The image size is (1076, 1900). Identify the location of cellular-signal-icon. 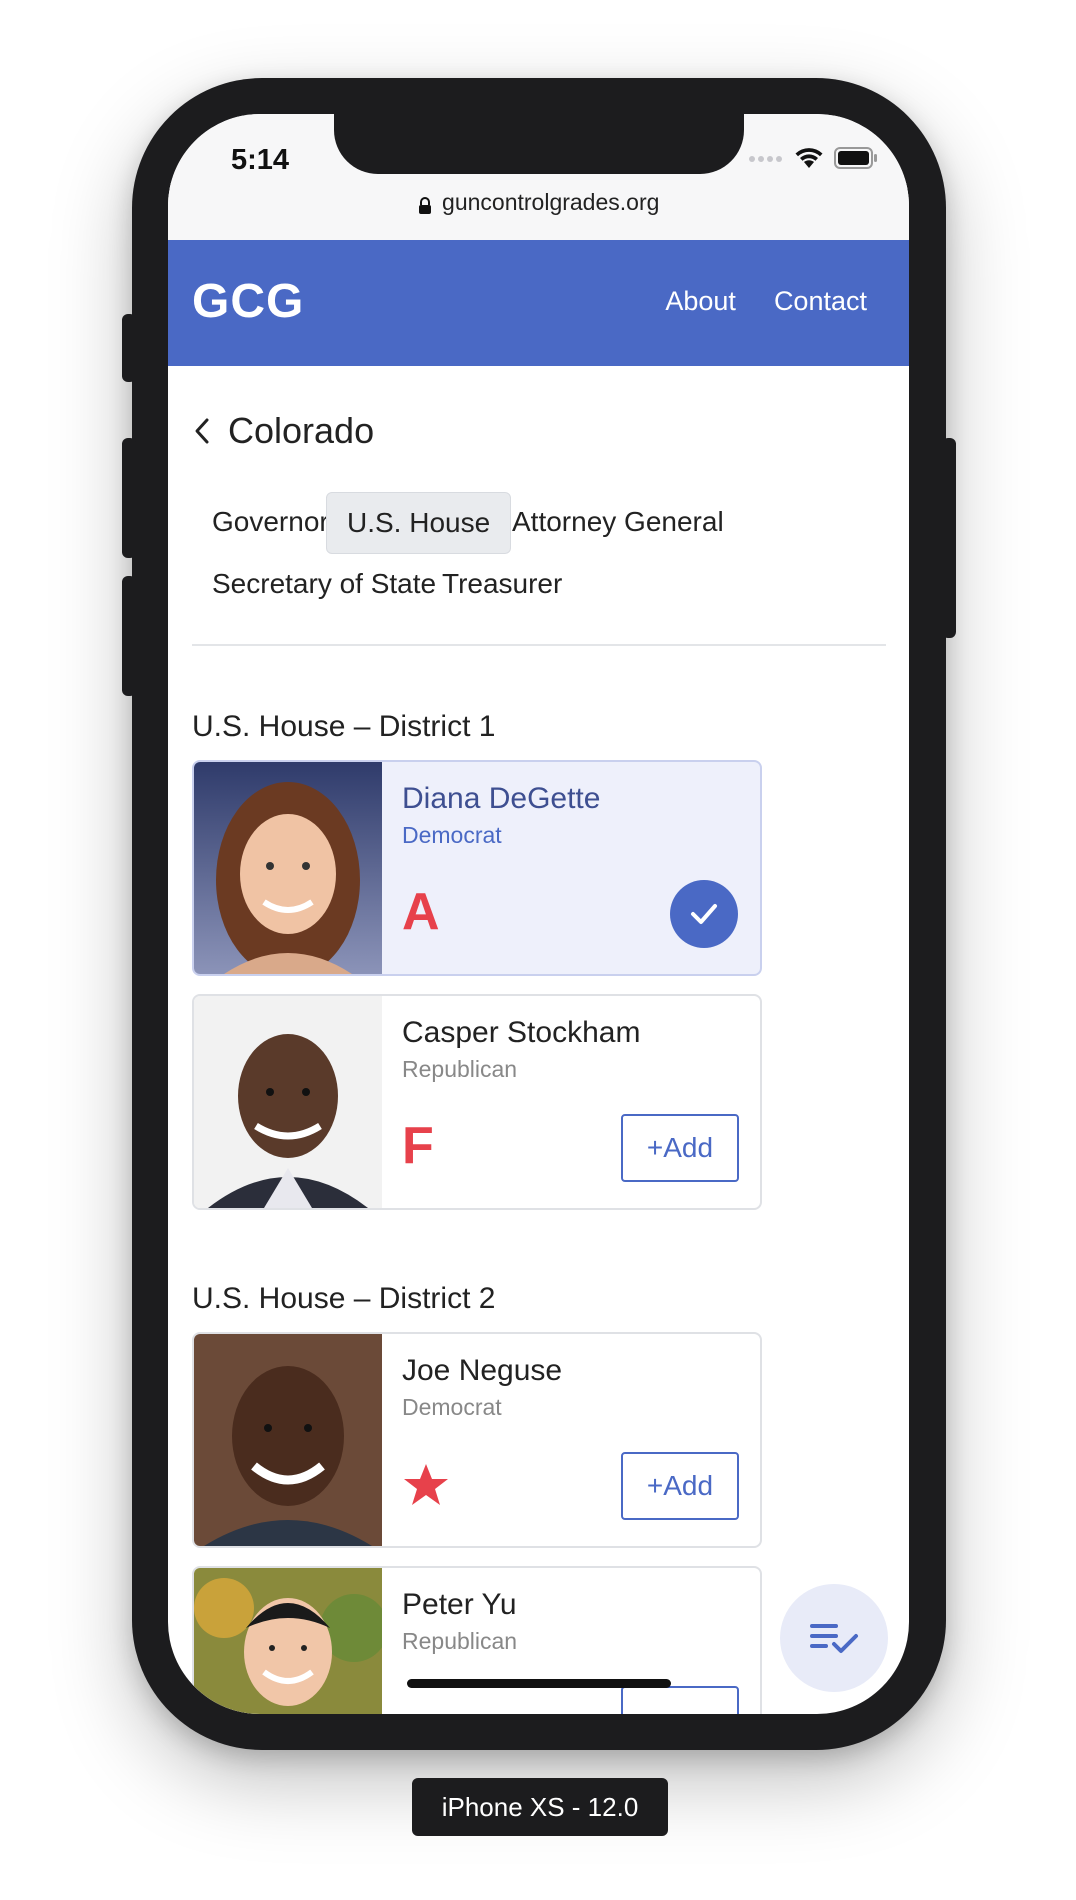
(765, 159).